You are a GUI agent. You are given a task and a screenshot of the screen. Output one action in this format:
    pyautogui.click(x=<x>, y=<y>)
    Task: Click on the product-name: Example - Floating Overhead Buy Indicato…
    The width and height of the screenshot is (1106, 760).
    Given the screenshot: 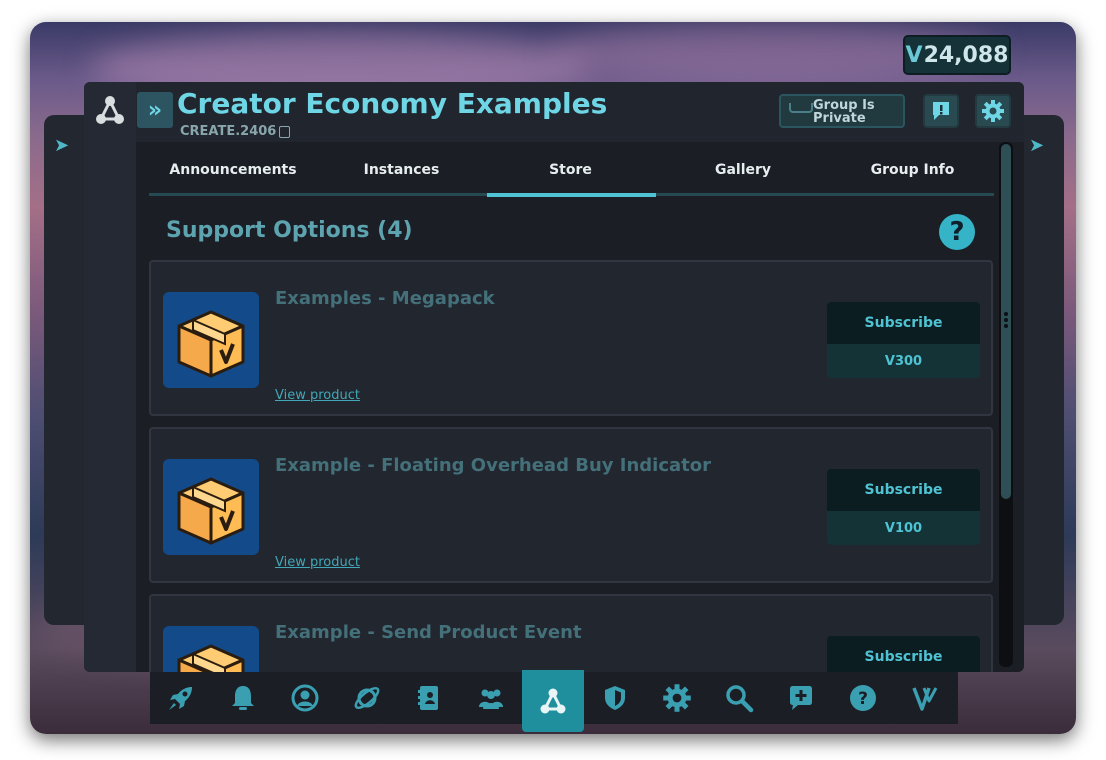 What is the action you would take?
    pyautogui.click(x=493, y=465)
    